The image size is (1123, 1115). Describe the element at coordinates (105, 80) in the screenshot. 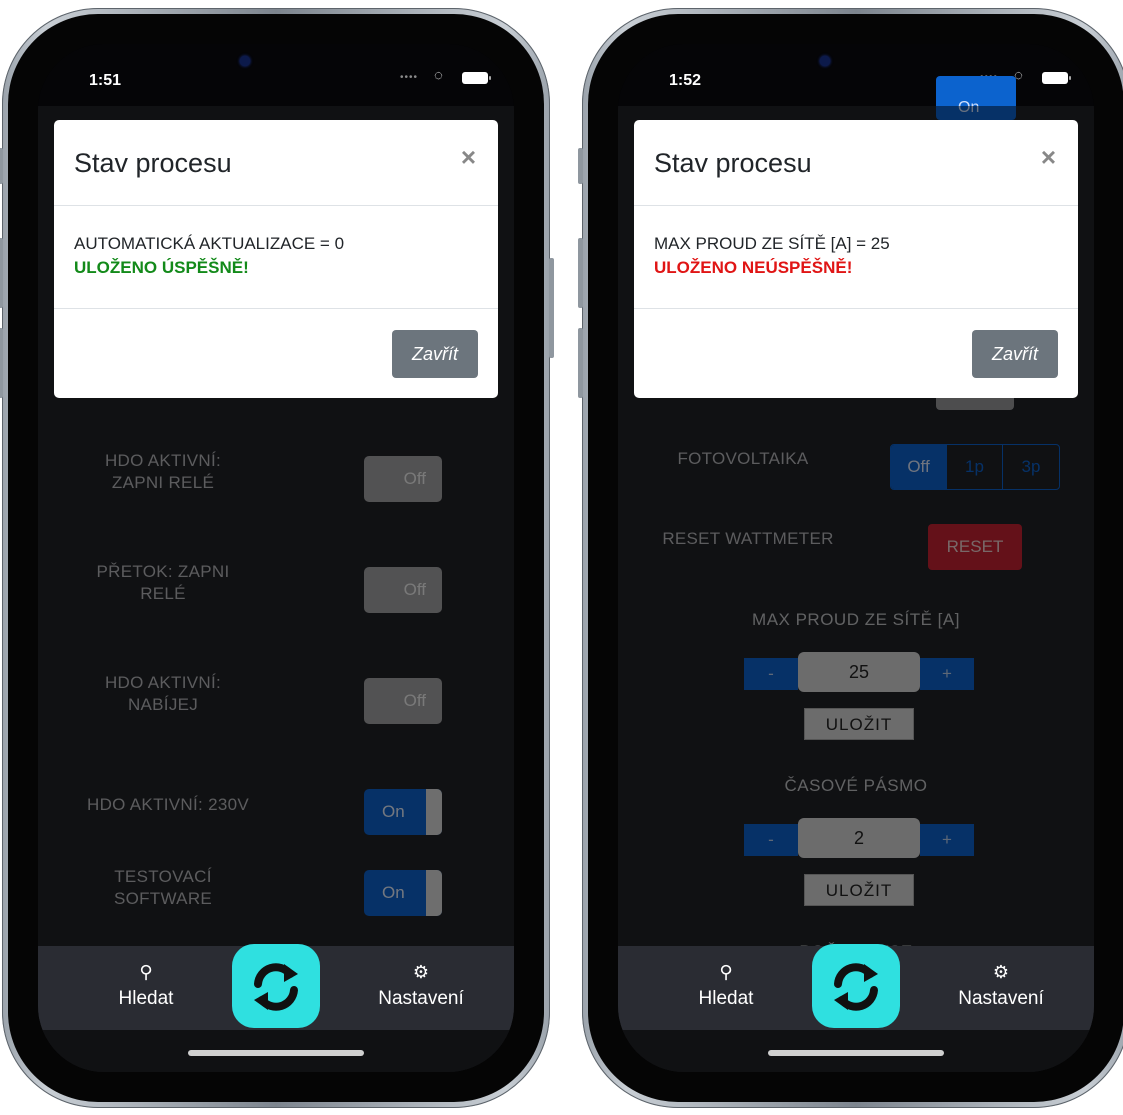

I see `status-time: 1:51` at that location.